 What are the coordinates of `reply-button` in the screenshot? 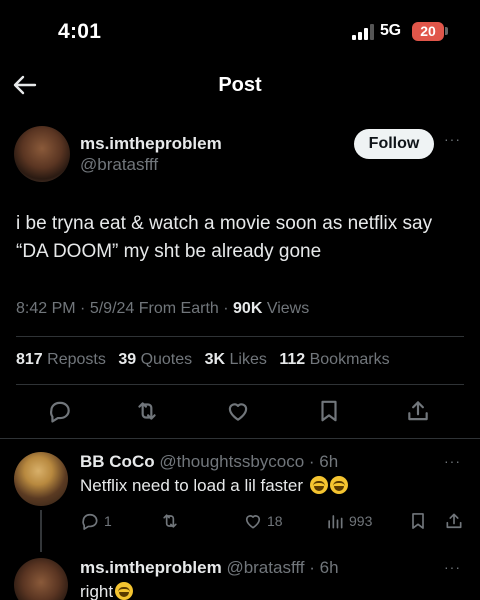 It's located at (60, 411).